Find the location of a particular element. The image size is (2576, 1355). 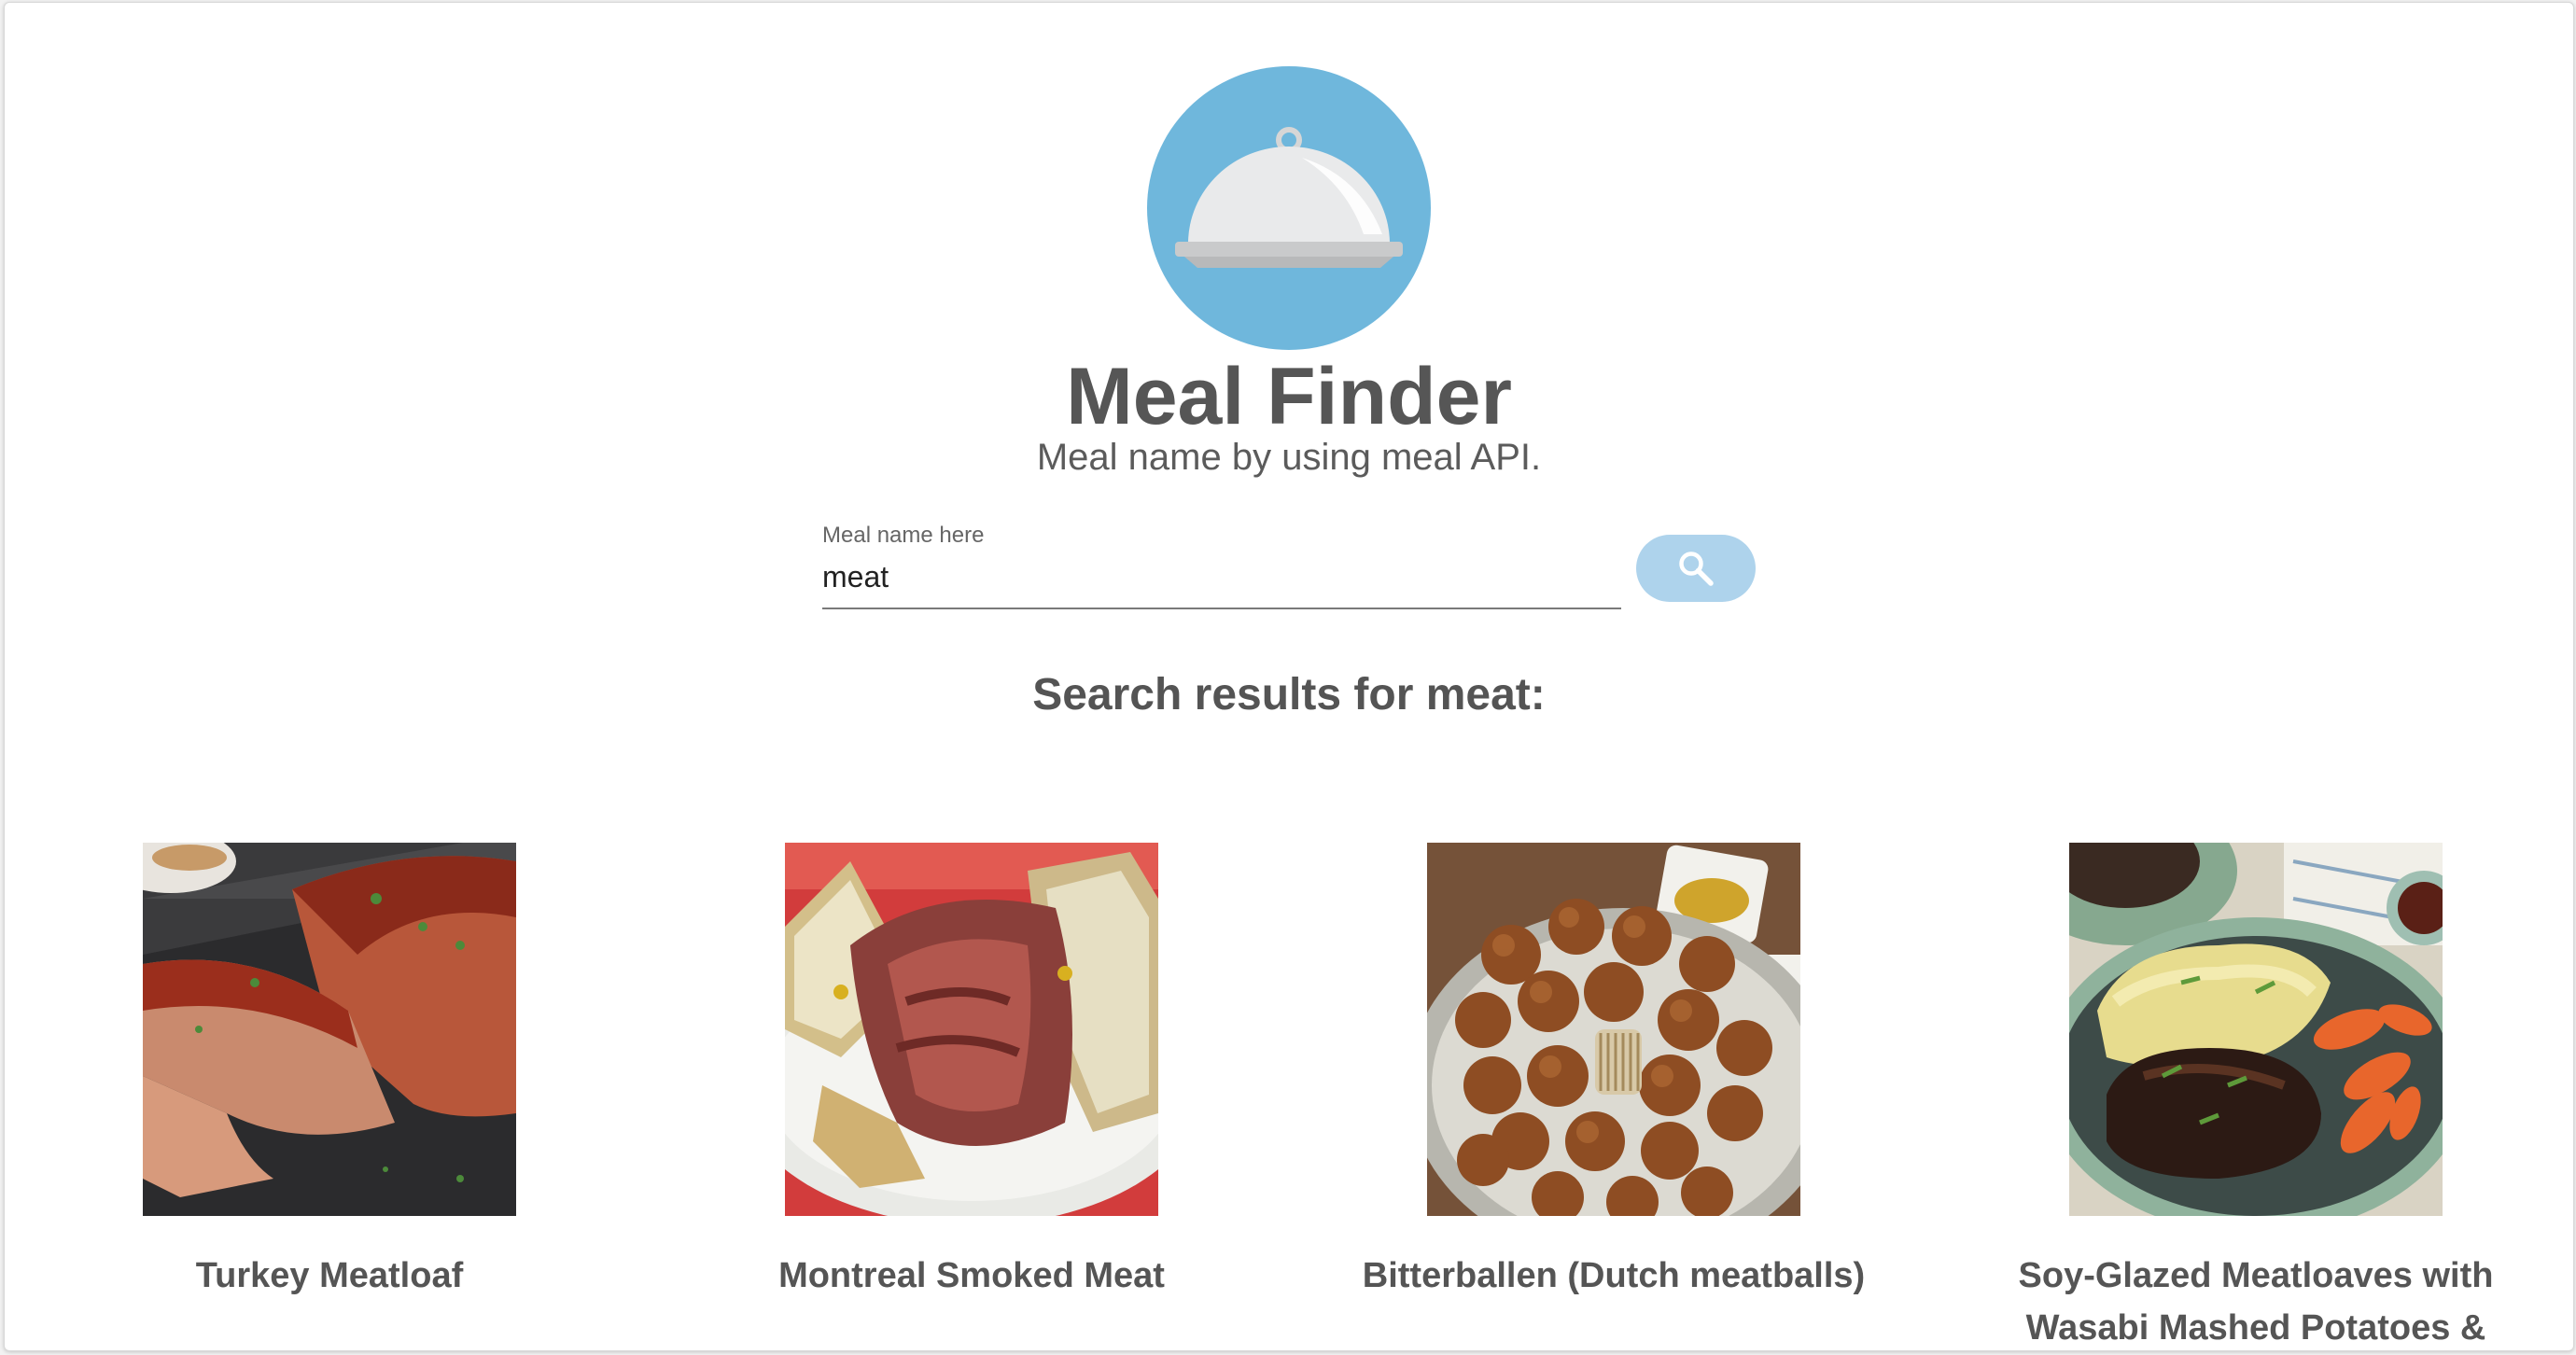

meal-card: Montreal Smoked Meat is located at coordinates (972, 1072).